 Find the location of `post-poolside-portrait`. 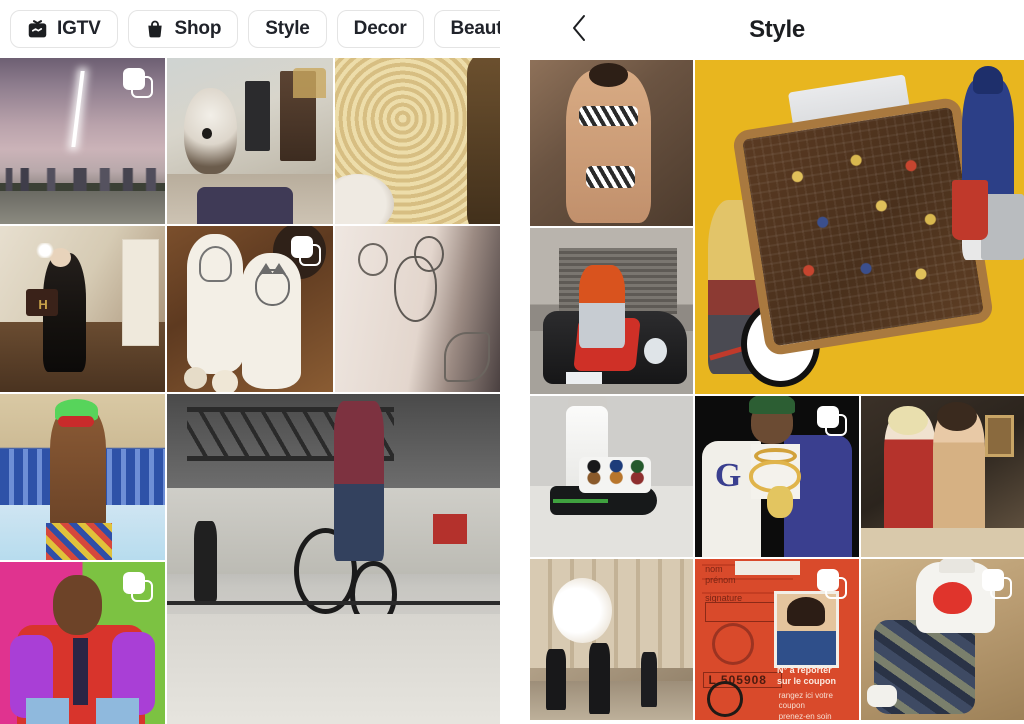

post-poolside-portrait is located at coordinates (83, 477).